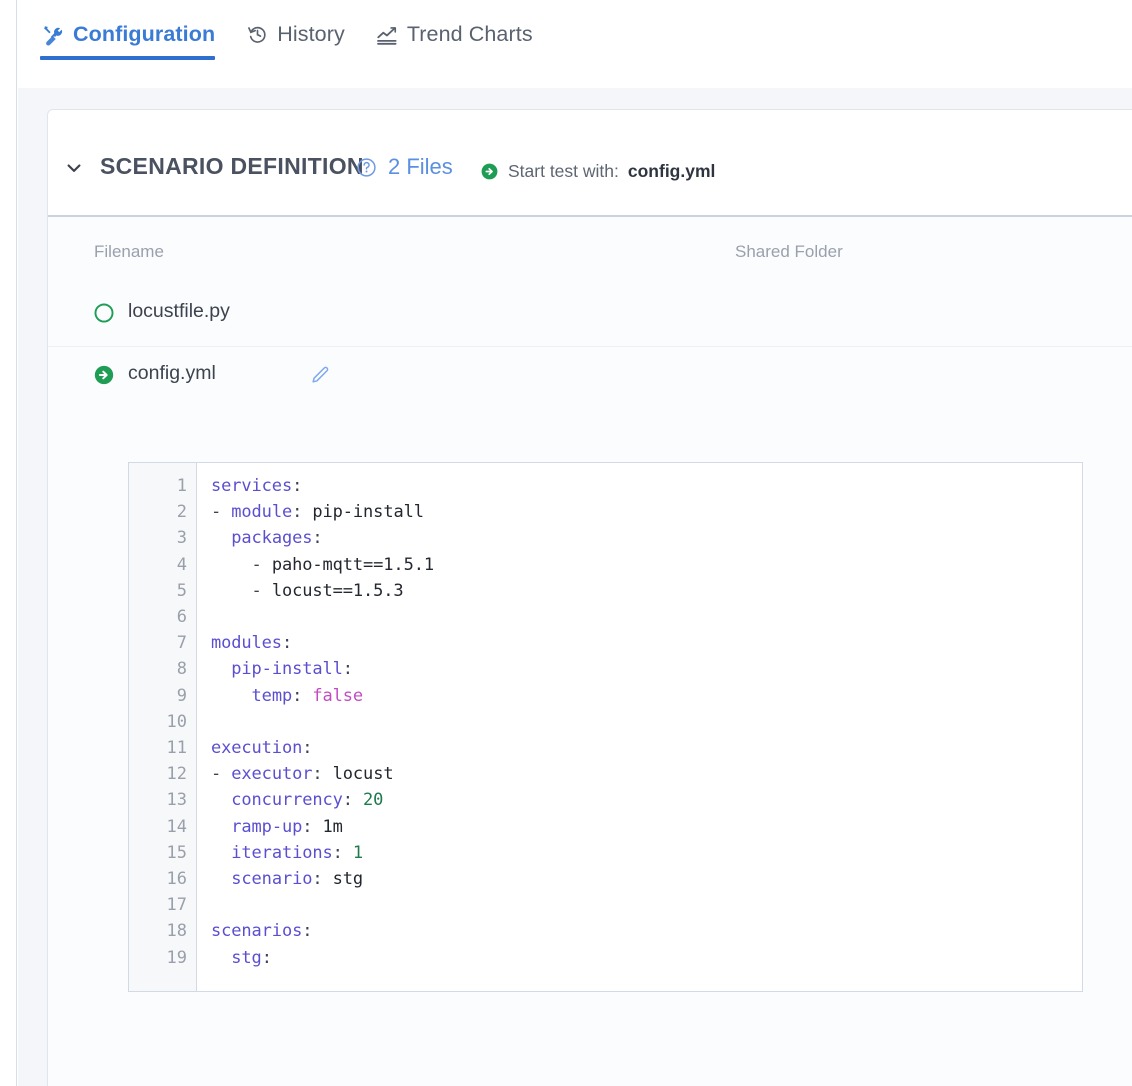 Image resolution: width=1132 pixels, height=1086 pixels. What do you see at coordinates (646, 958) in the screenshot?
I see `code-line: stg:` at bounding box center [646, 958].